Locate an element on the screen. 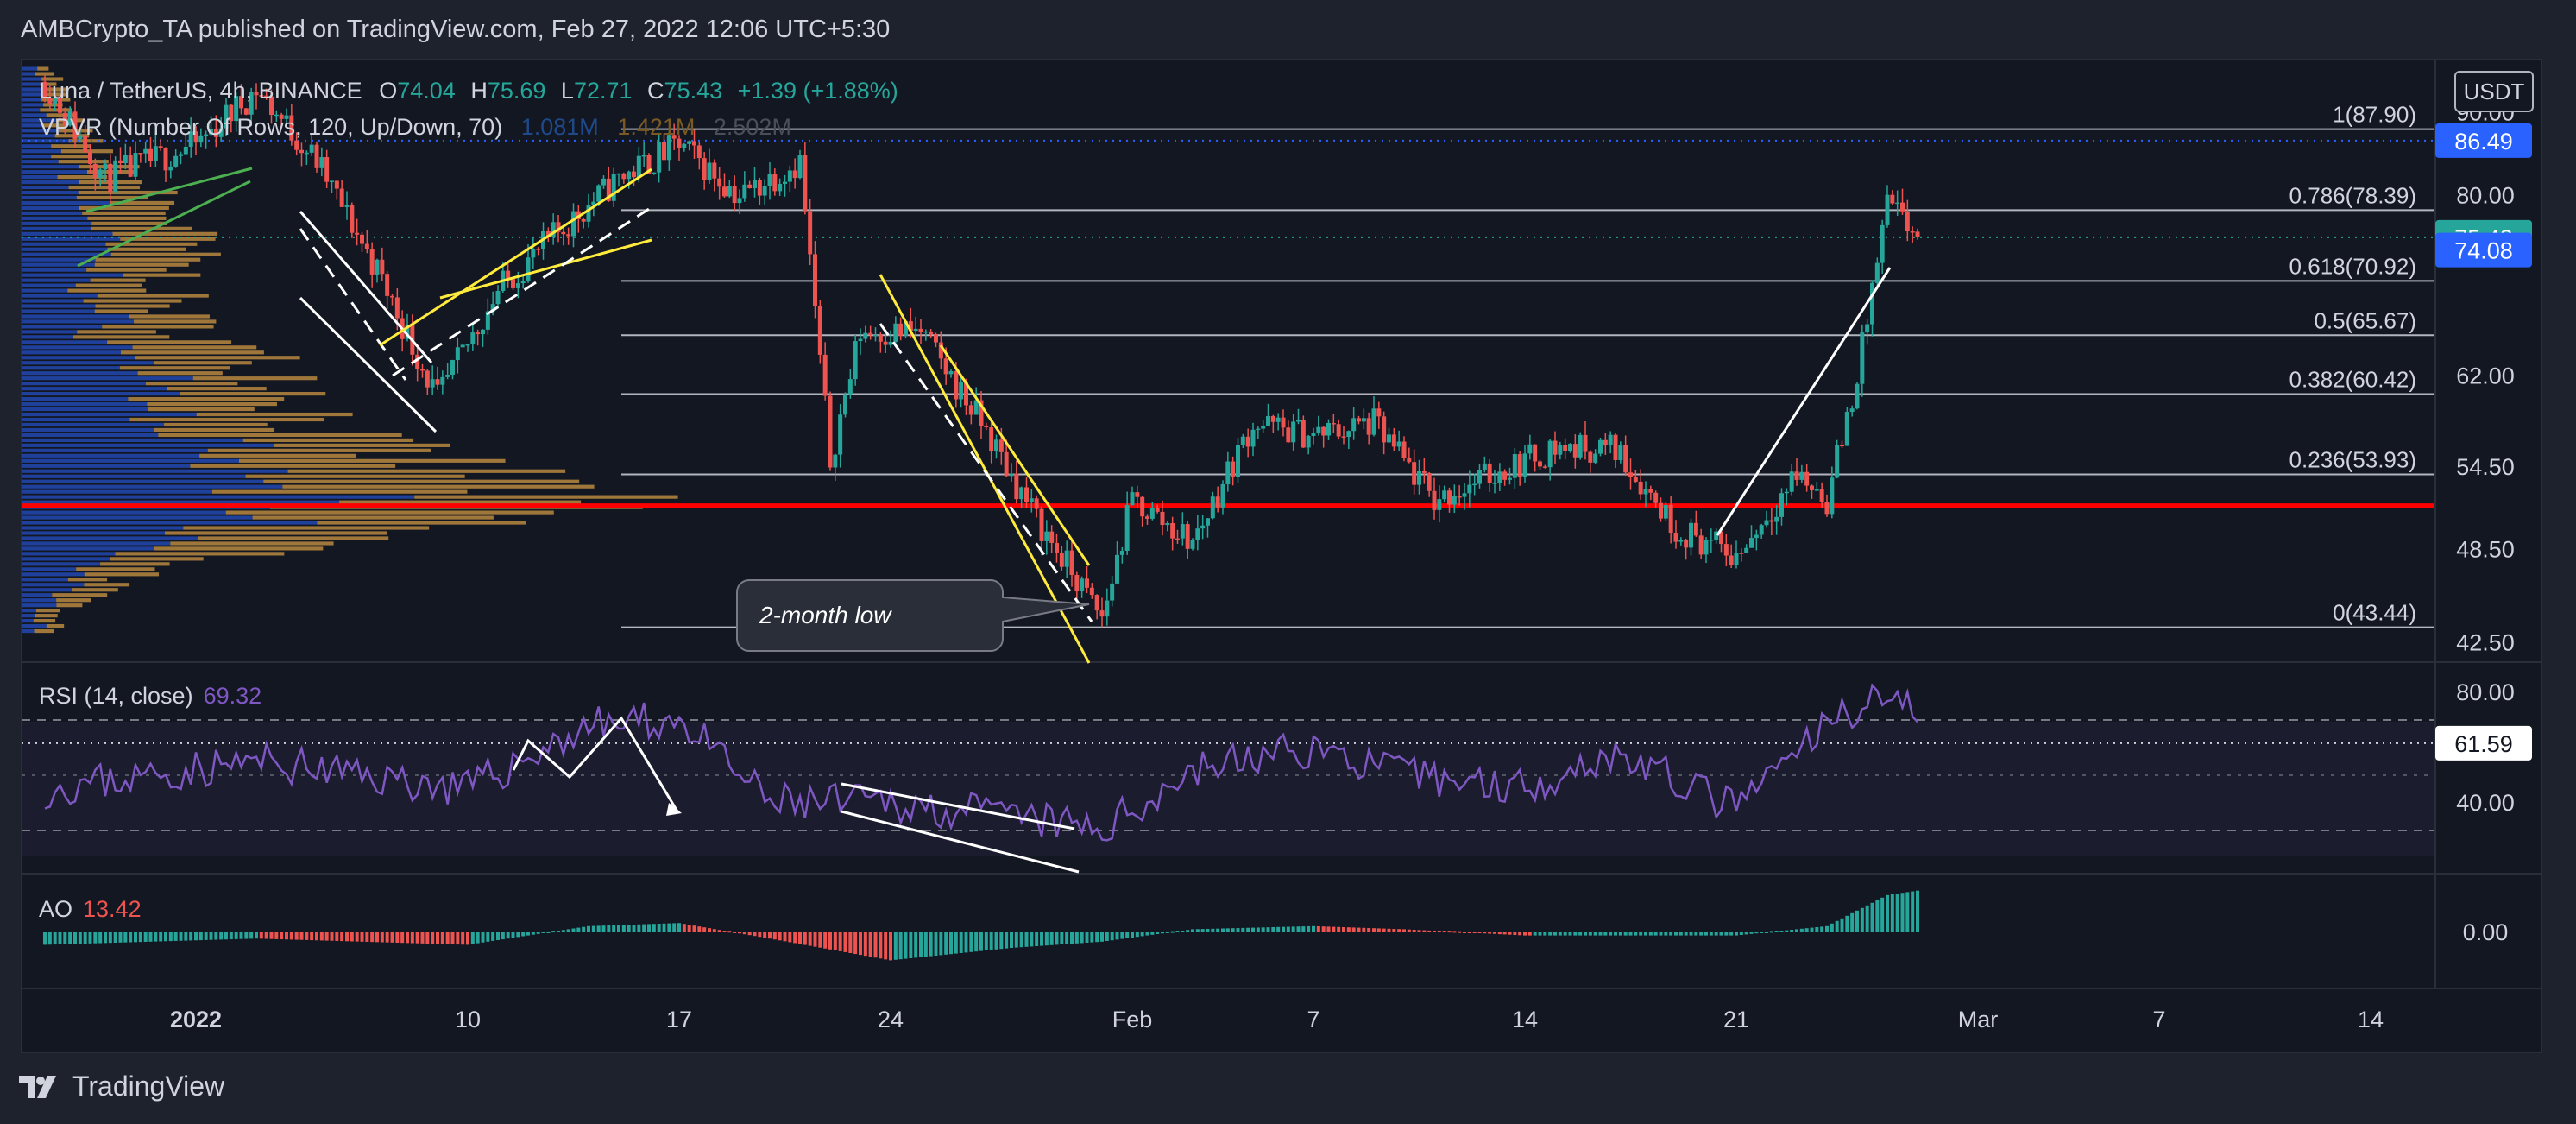  currency-badge: USDT is located at coordinates (2494, 91).